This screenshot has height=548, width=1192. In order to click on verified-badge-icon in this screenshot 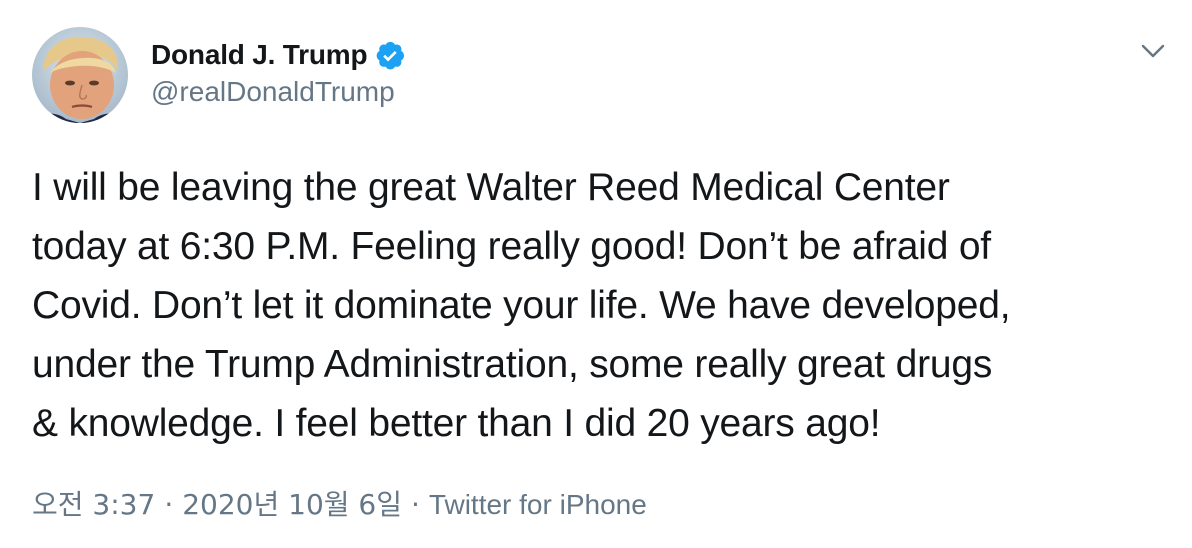, I will do `click(390, 55)`.